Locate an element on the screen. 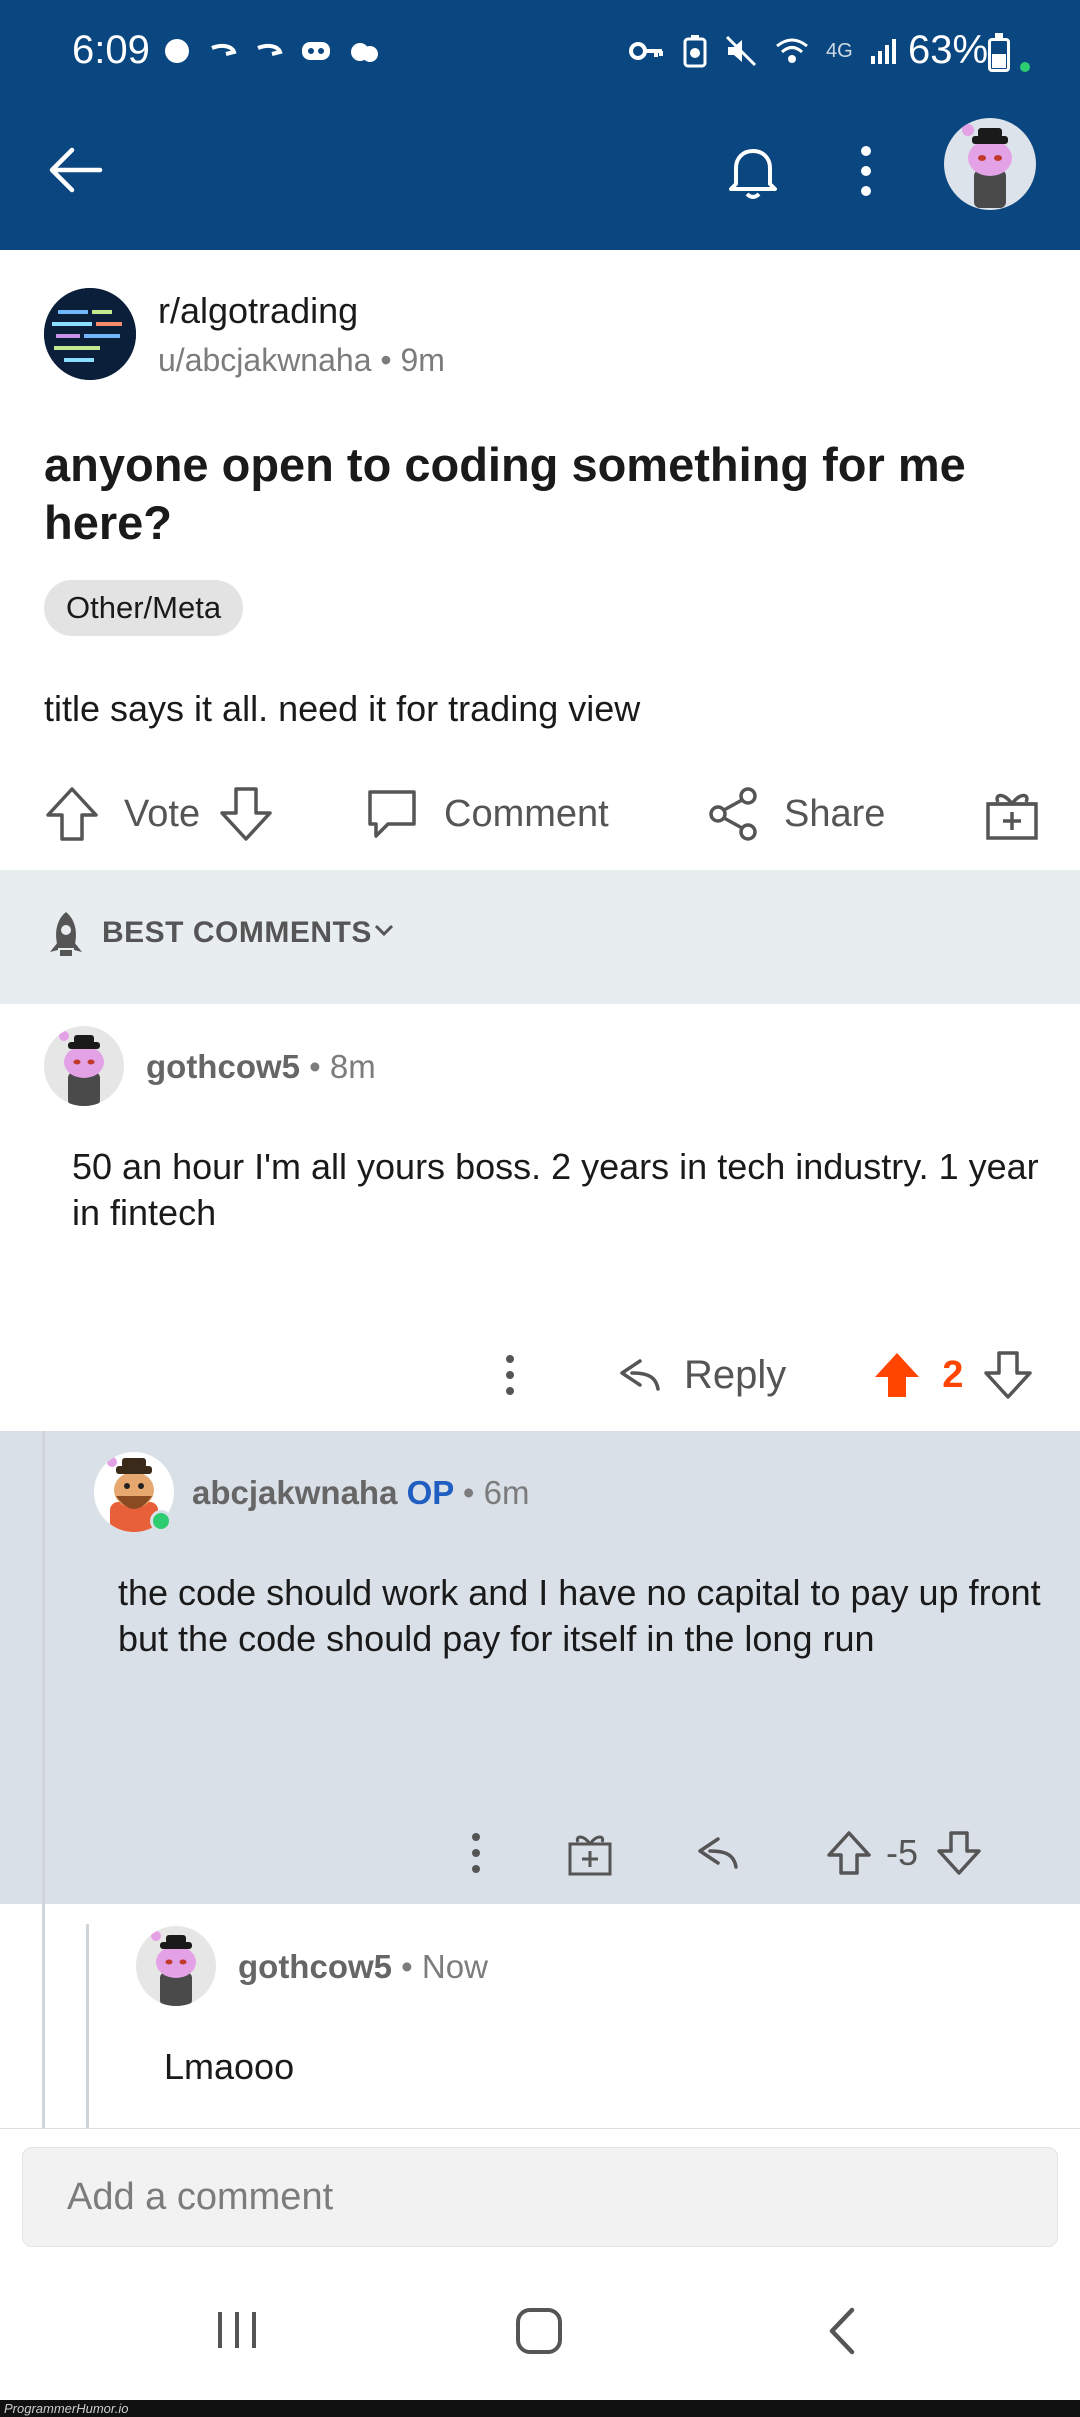 This screenshot has height=2417, width=1080. comment-text: Lmaooo is located at coordinates (229, 2066).